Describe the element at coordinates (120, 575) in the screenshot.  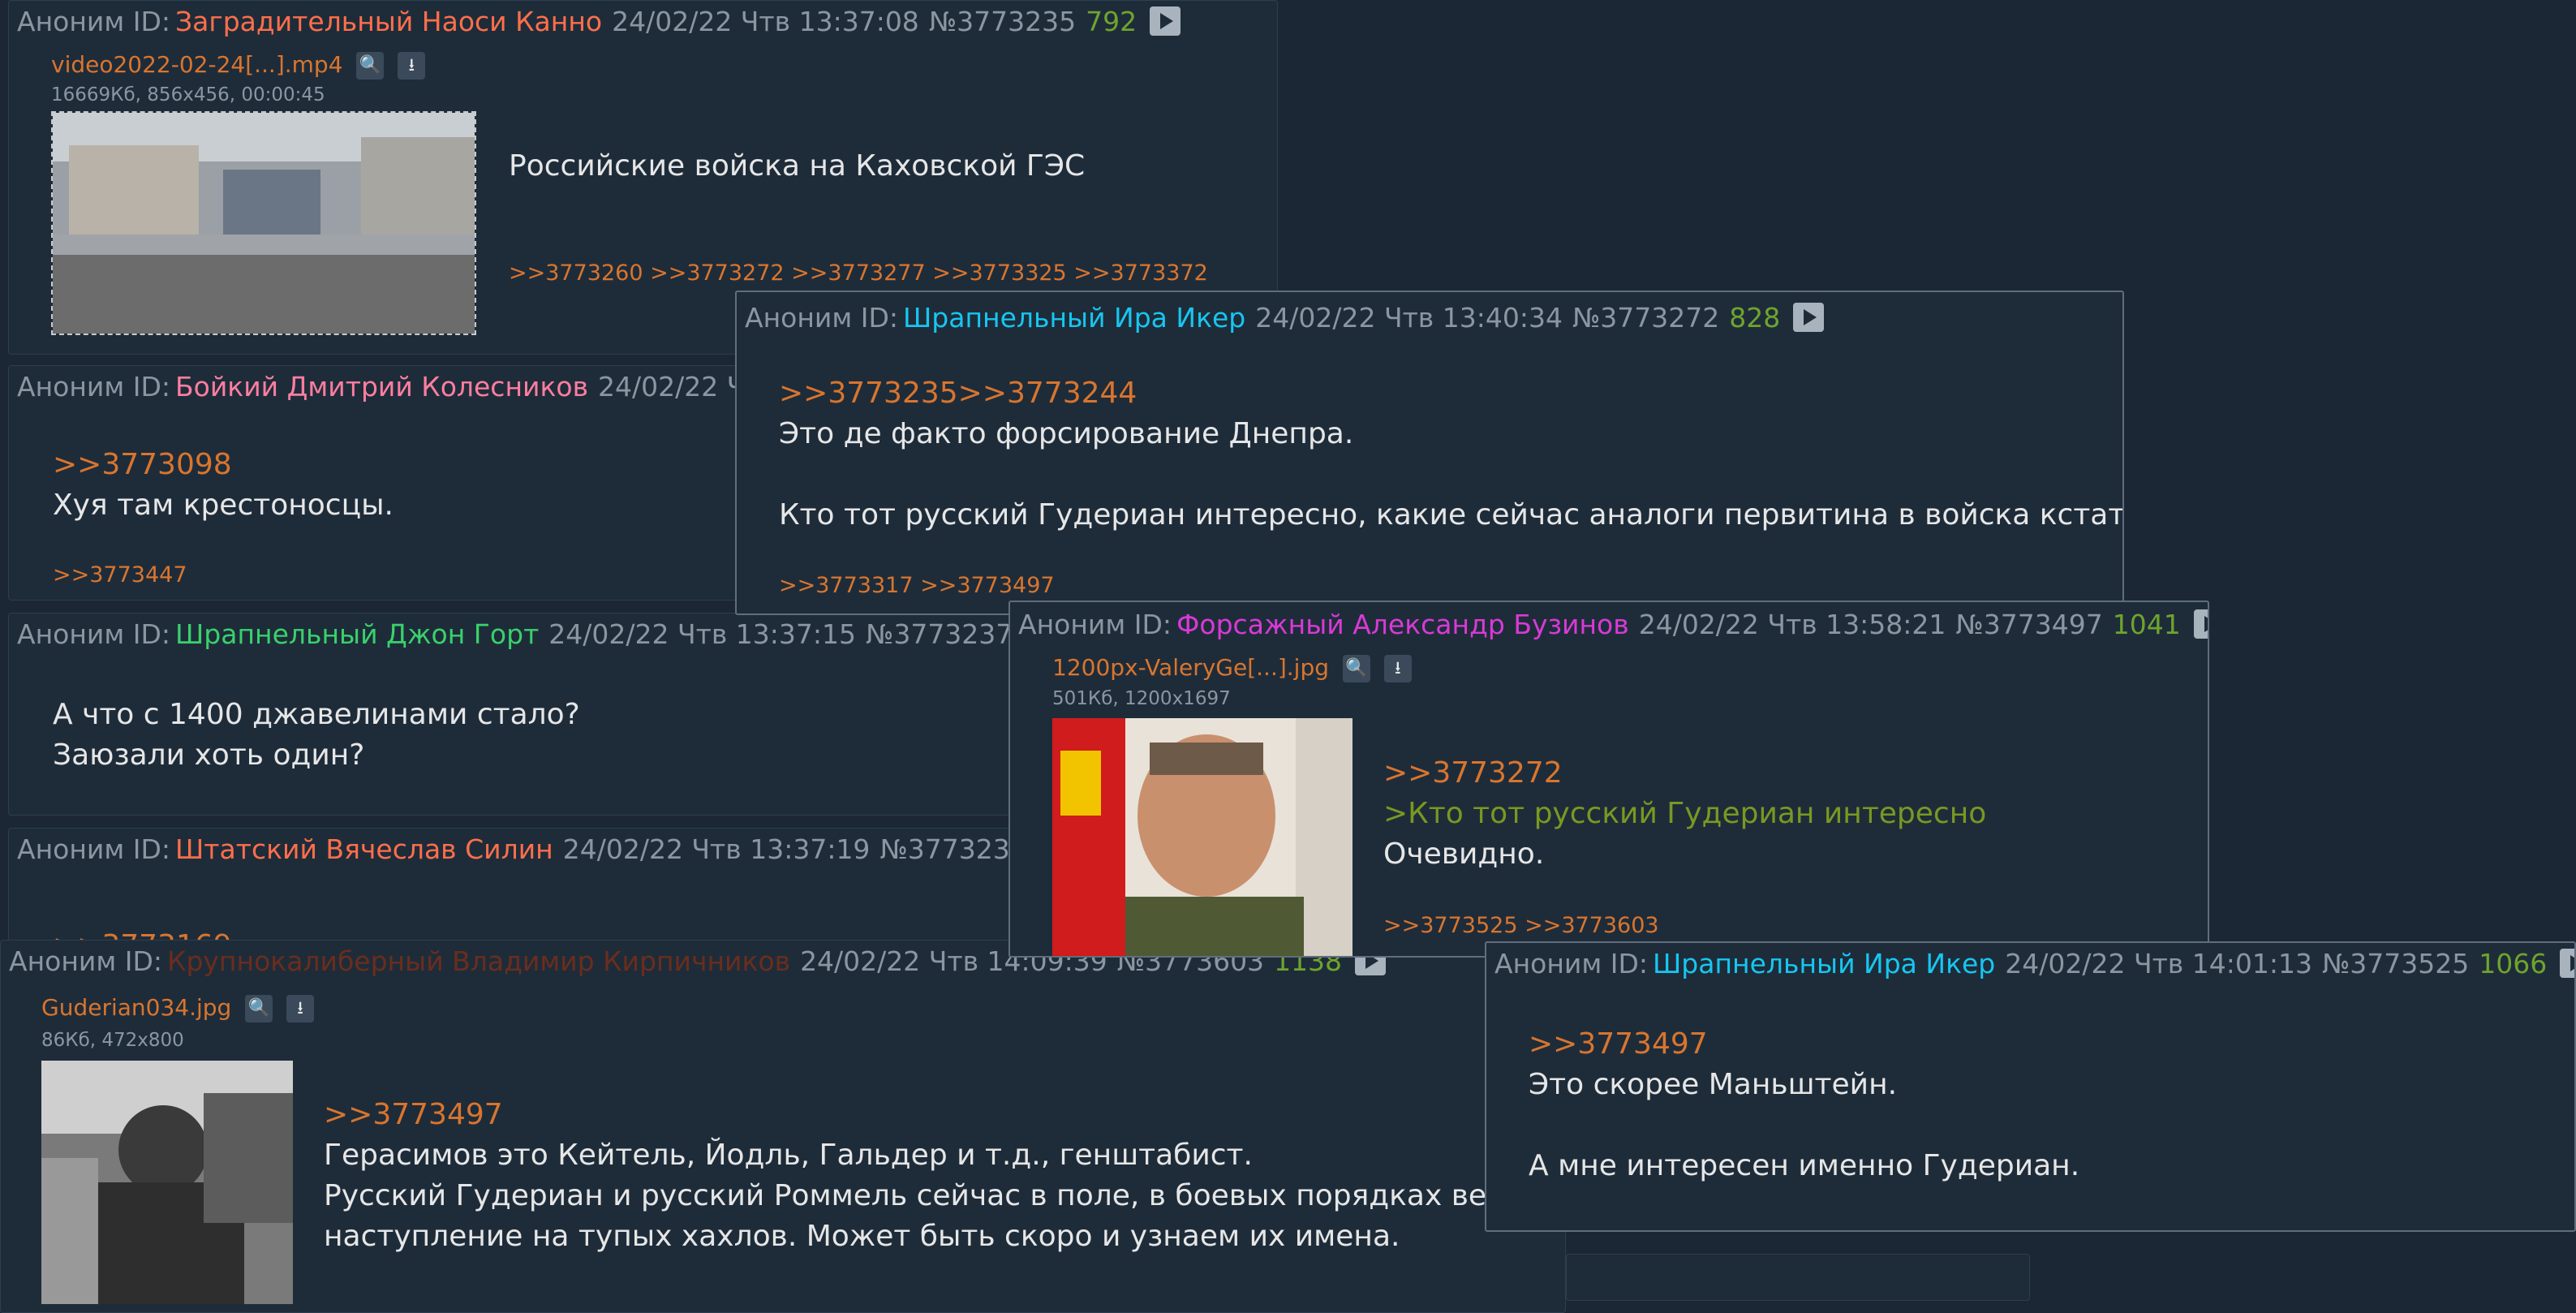
I see `replies-refs: >>3773447` at that location.